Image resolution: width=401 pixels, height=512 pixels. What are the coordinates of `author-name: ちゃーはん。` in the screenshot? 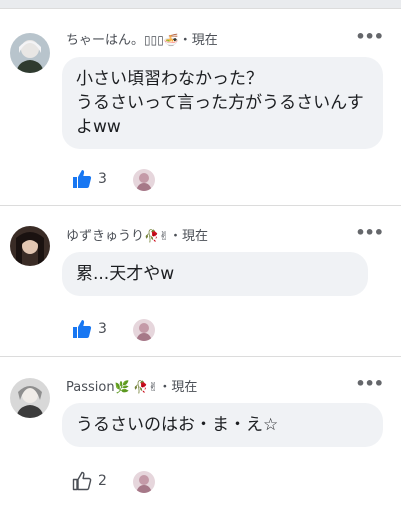 It's located at (105, 40).